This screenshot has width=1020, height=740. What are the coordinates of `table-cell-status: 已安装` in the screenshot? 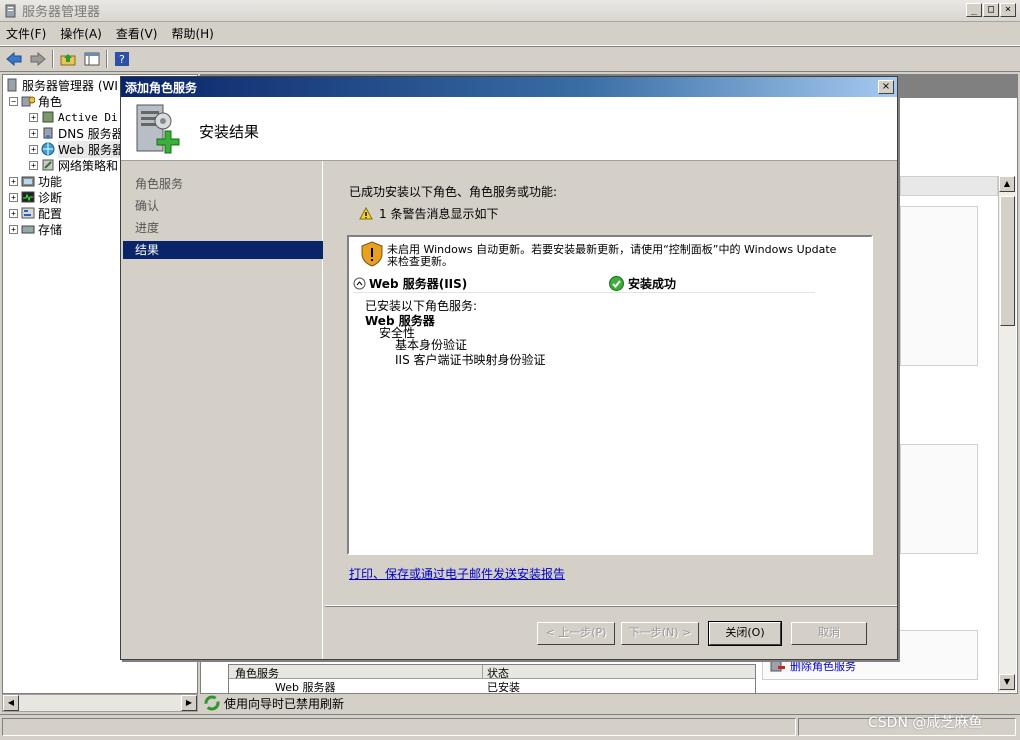 It's located at (503, 687).